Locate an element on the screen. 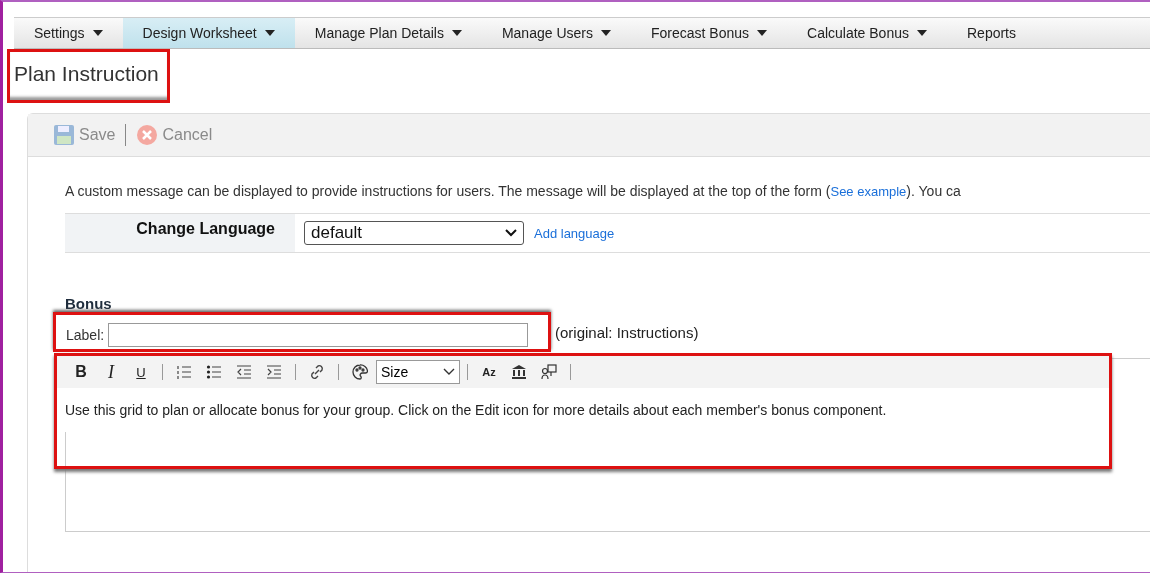 The image size is (1150, 573). template-icon is located at coordinates (549, 372).